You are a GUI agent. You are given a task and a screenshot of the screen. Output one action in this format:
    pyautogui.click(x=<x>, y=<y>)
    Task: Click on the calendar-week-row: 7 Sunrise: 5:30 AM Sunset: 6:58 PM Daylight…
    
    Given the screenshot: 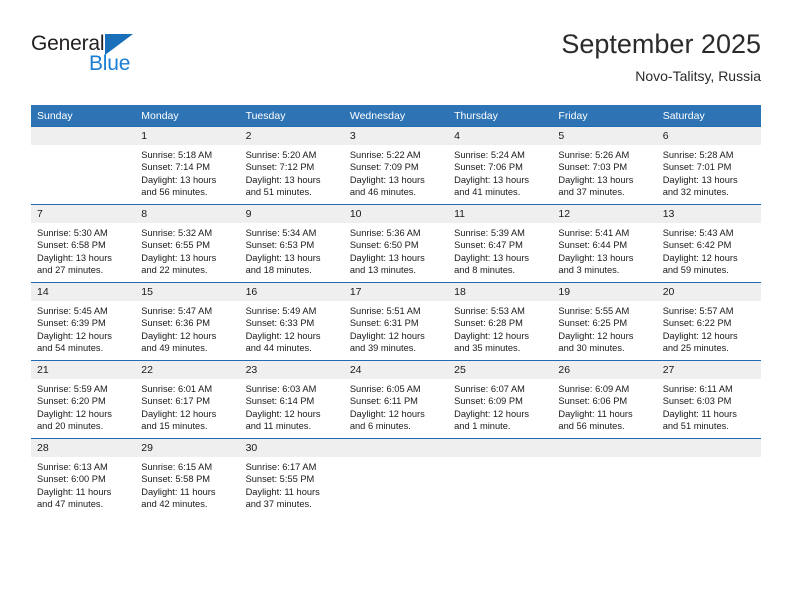 What is the action you would take?
    pyautogui.click(x=396, y=243)
    